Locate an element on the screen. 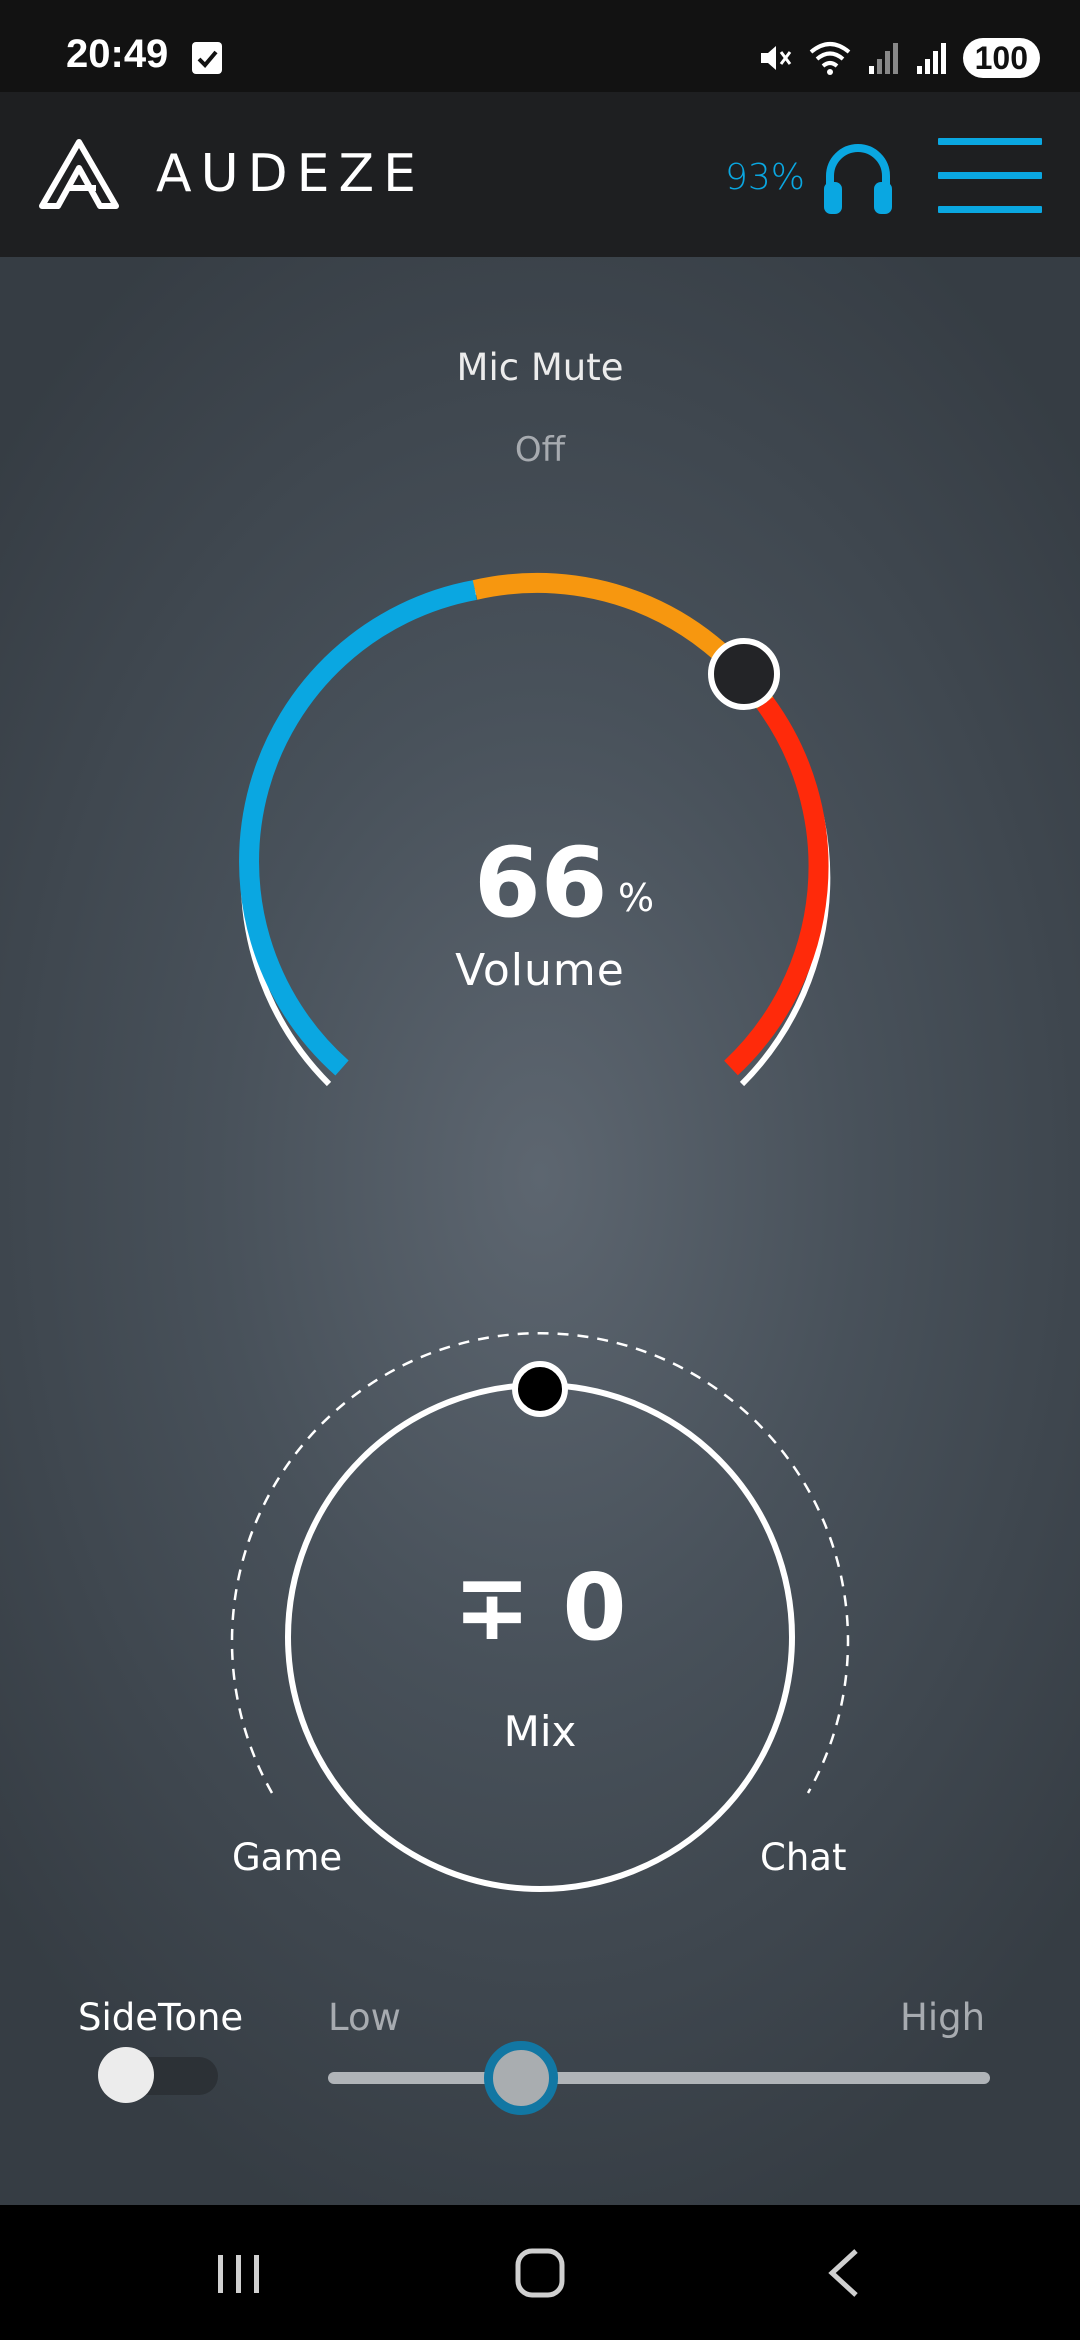 The height and width of the screenshot is (2340, 1080). status-icons: 100 is located at coordinates (898, 58).